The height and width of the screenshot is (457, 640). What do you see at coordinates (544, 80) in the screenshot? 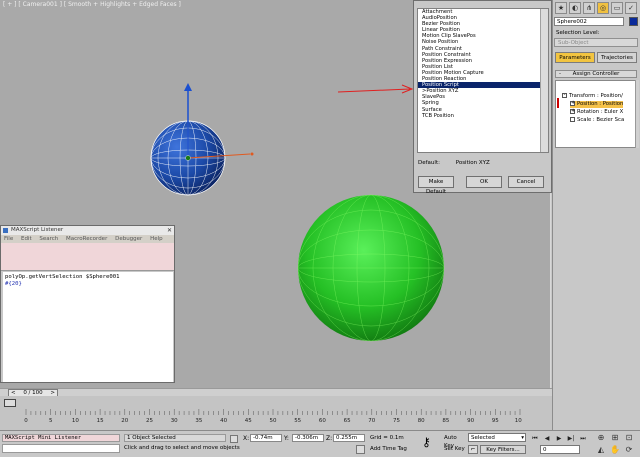
I see `controller-list-scrollbar` at bounding box center [544, 80].